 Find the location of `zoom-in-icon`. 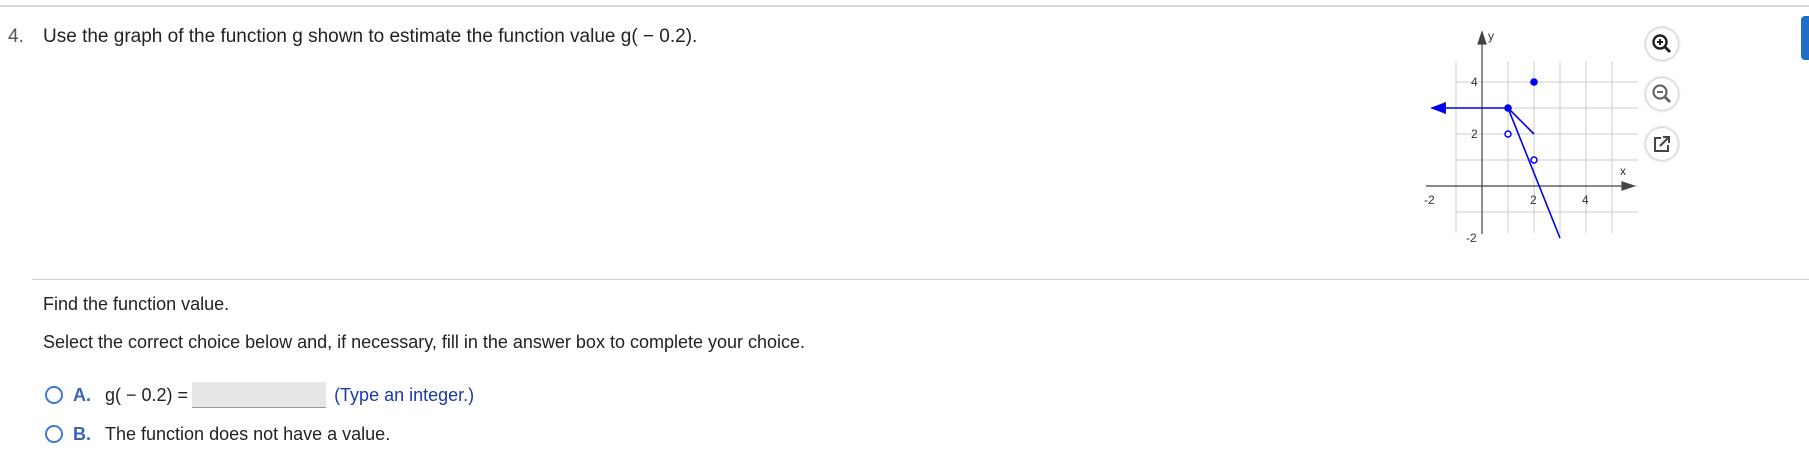

zoom-in-icon is located at coordinates (1662, 44).